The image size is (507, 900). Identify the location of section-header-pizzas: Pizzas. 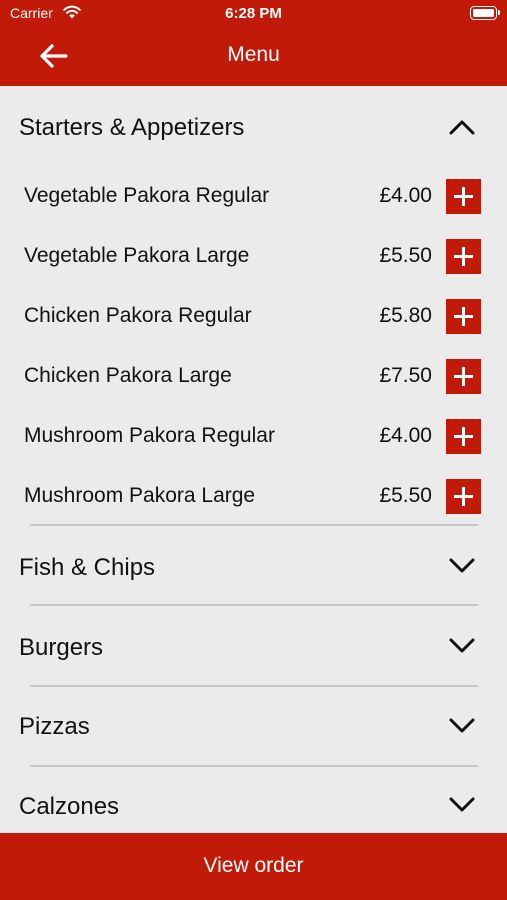
(253, 727).